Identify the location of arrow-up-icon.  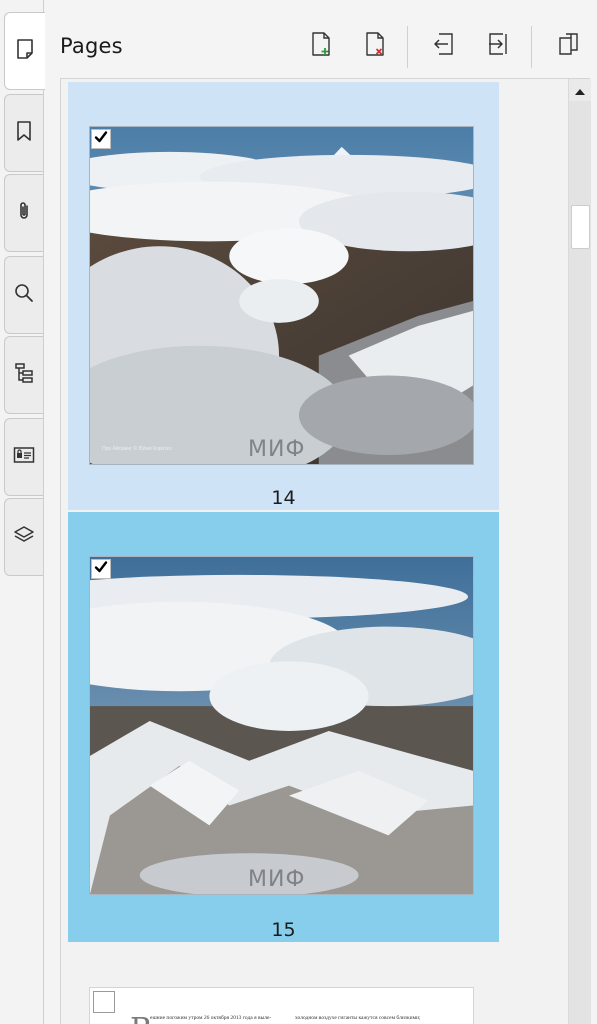
(580, 90).